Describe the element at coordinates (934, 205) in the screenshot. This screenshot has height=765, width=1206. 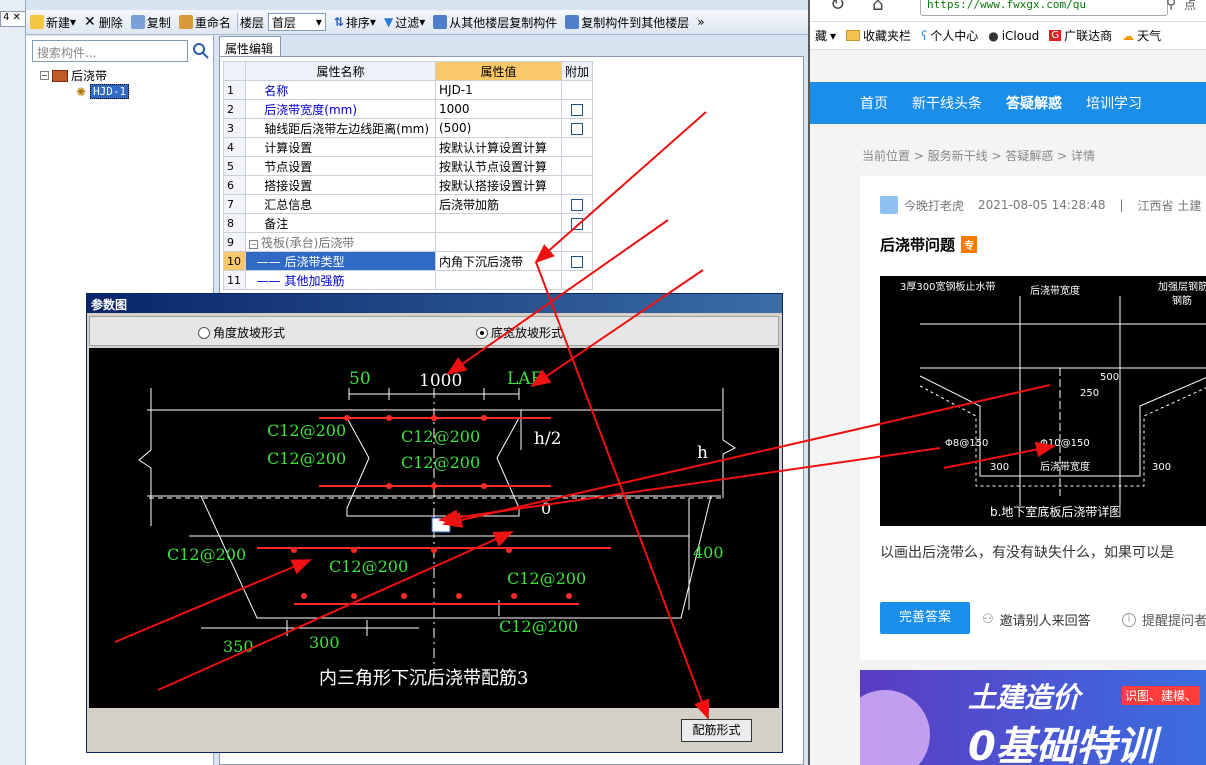
I see `author-name: 今晚打老虎` at that location.